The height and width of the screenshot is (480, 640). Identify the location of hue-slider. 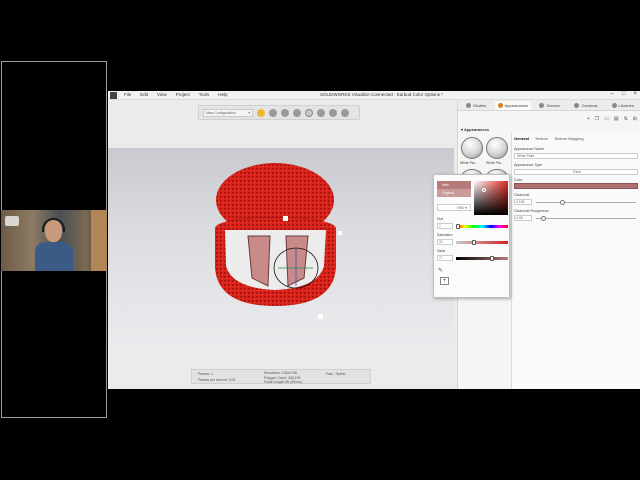
(482, 226).